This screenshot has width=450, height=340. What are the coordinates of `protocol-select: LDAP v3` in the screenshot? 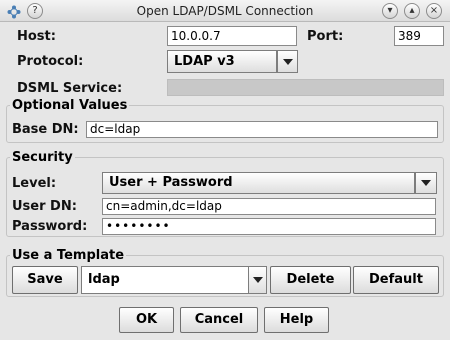 It's located at (222, 61).